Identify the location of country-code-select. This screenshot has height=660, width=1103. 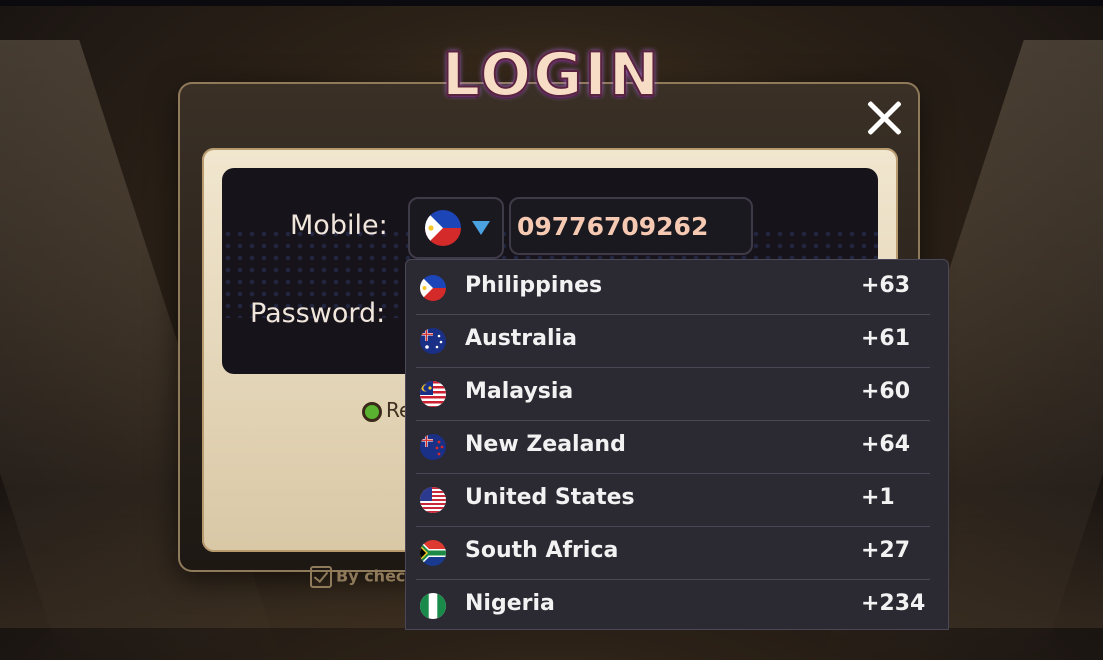
(456, 228).